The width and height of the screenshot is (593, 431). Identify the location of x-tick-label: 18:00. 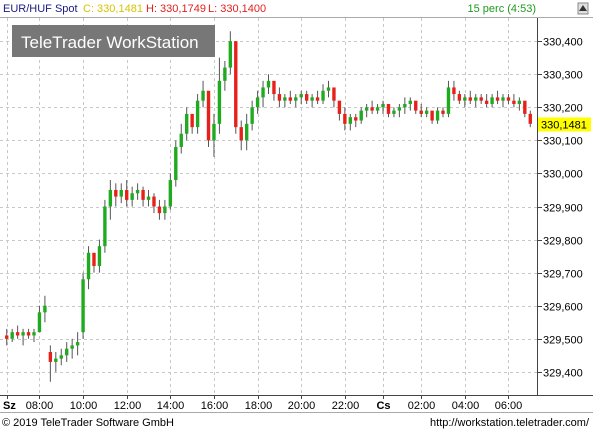
(259, 406).